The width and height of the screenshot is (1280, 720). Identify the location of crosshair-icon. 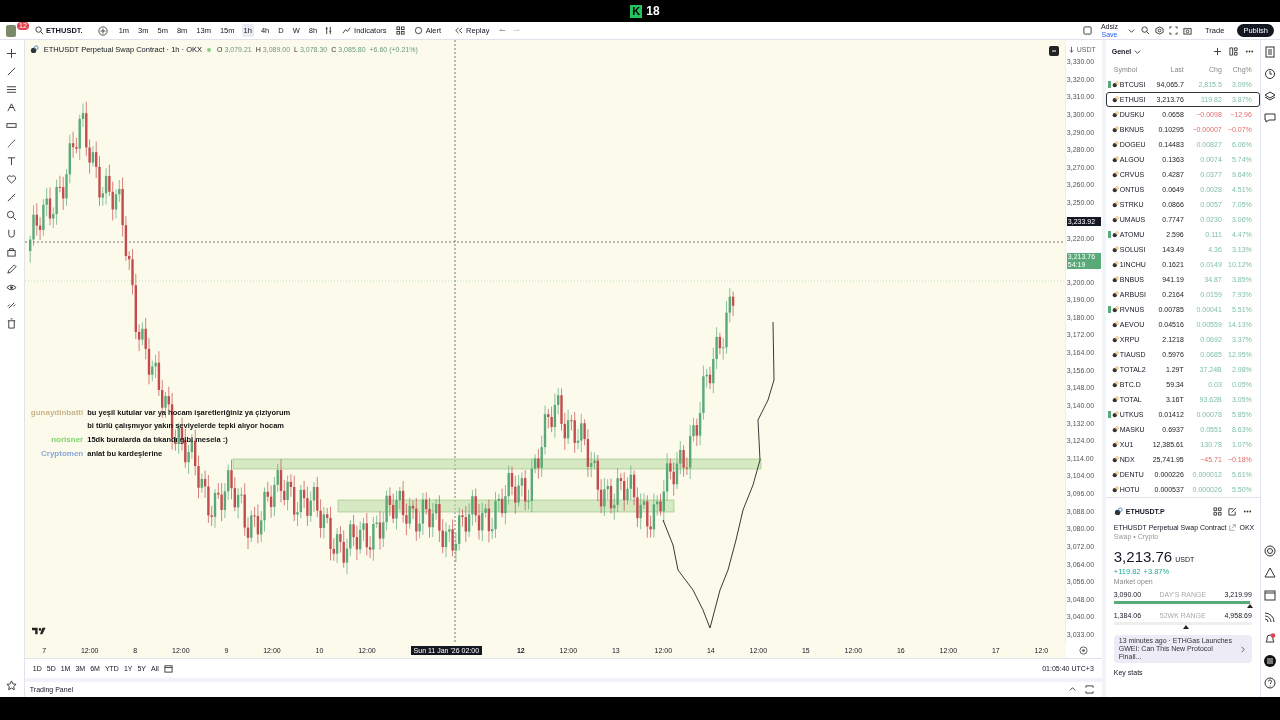
(12, 53).